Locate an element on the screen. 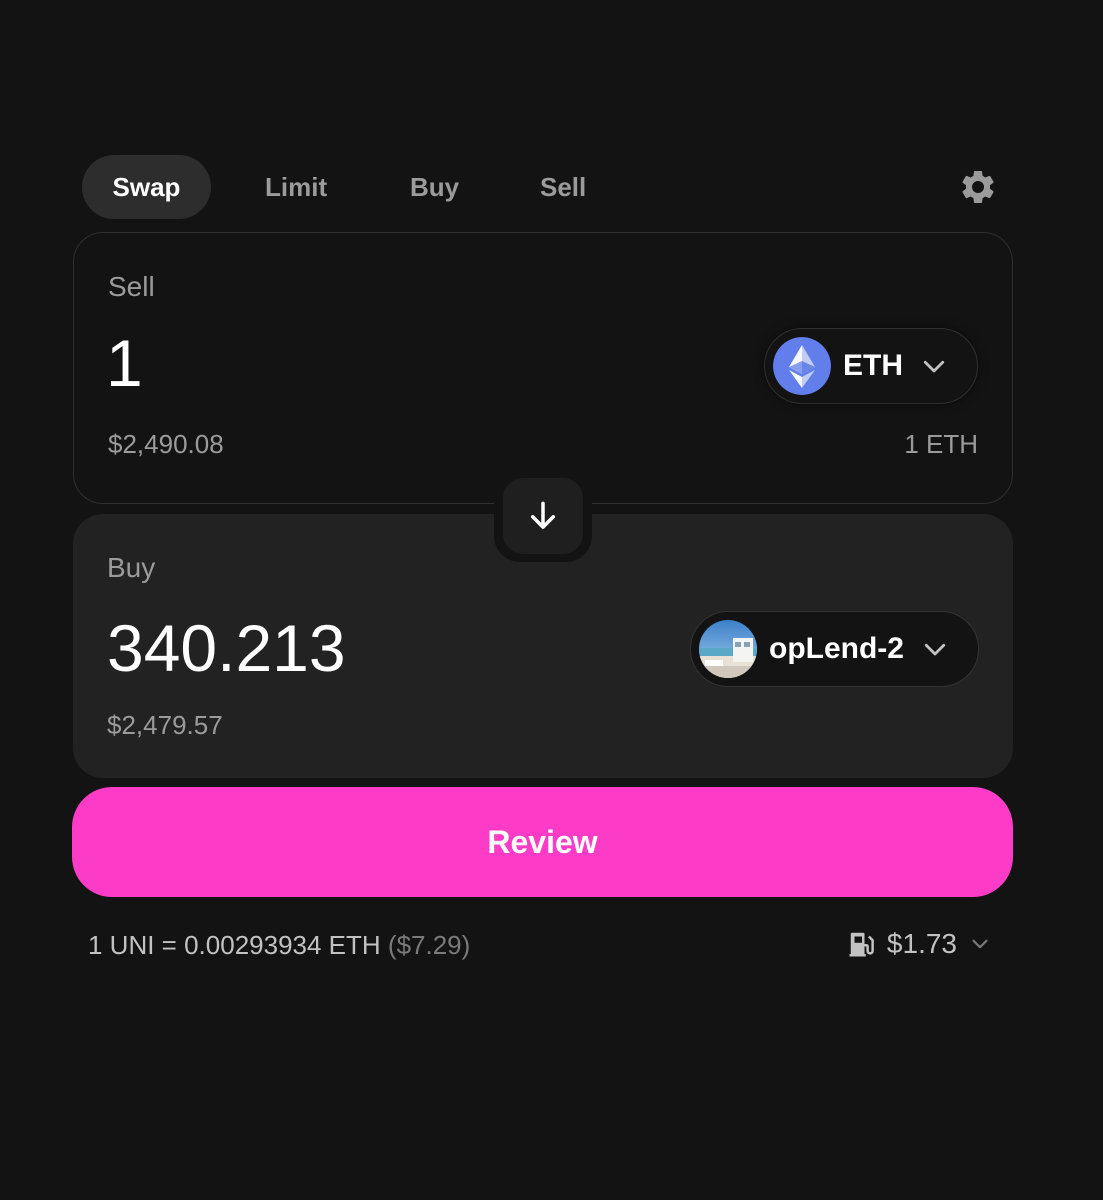 The width and height of the screenshot is (1103, 1200). buy-label: Buy is located at coordinates (131, 567).